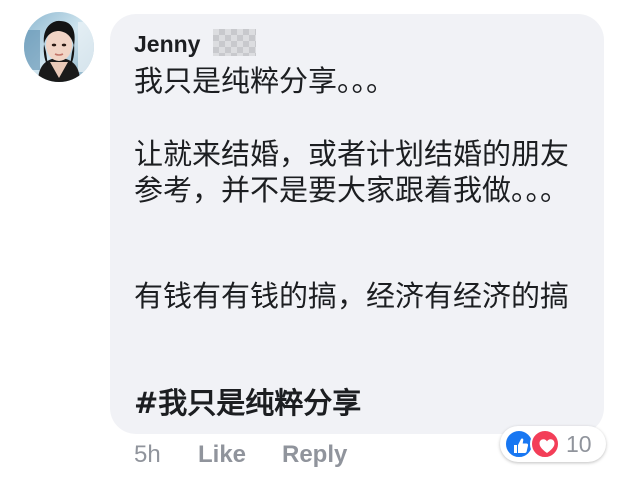  I want to click on comment-timestamp: 5h, so click(166, 455).